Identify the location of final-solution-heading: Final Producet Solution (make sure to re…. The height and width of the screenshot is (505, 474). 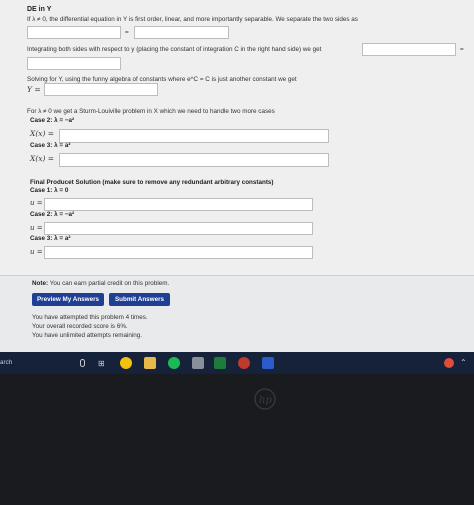
(152, 182).